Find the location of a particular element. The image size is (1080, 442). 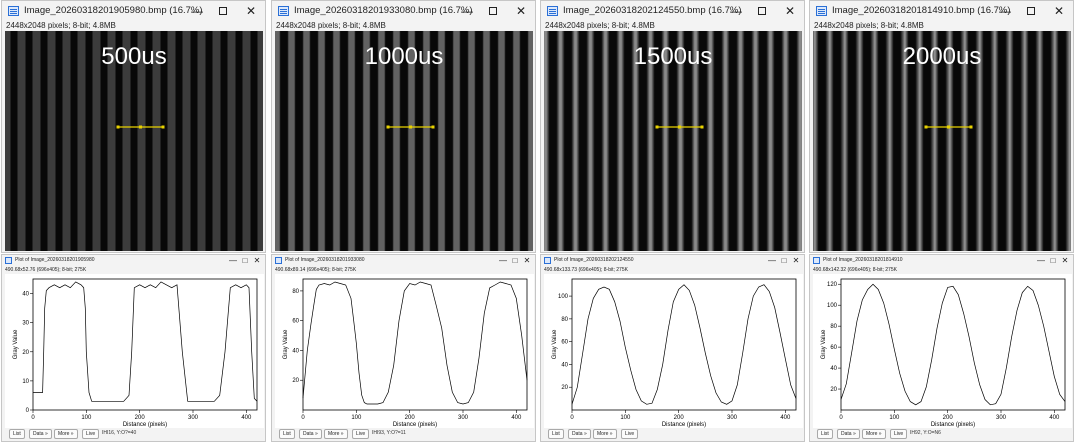

image-window-titlebar: Image_20260318201905980.bmp (16.7%) — ✕ is located at coordinates (133, 11).